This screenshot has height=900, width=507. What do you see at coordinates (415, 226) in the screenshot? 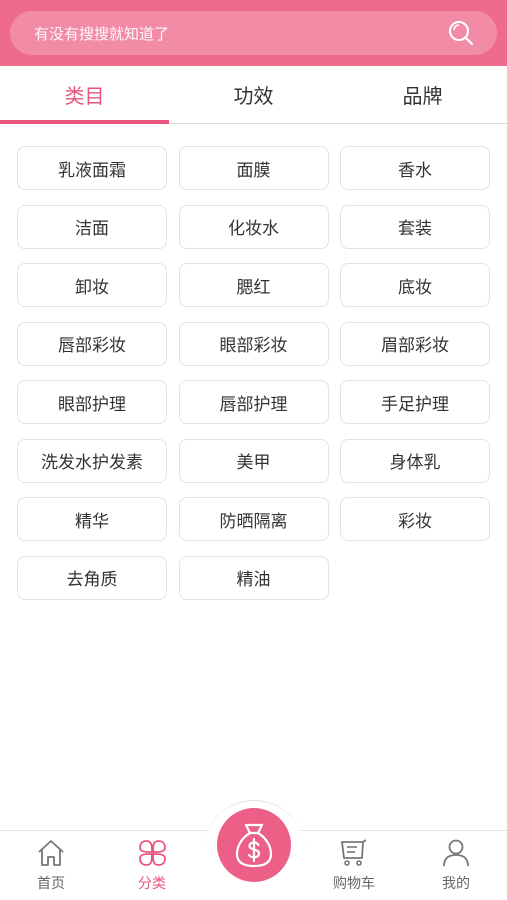
I see `category-chip: 套装` at bounding box center [415, 226].